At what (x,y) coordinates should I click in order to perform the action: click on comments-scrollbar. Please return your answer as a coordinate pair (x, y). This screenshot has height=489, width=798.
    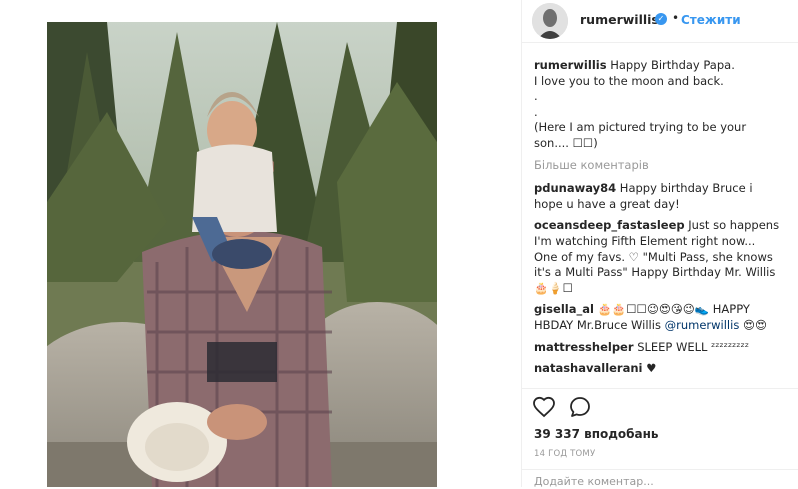
    Looking at the image, I should click on (787, 223).